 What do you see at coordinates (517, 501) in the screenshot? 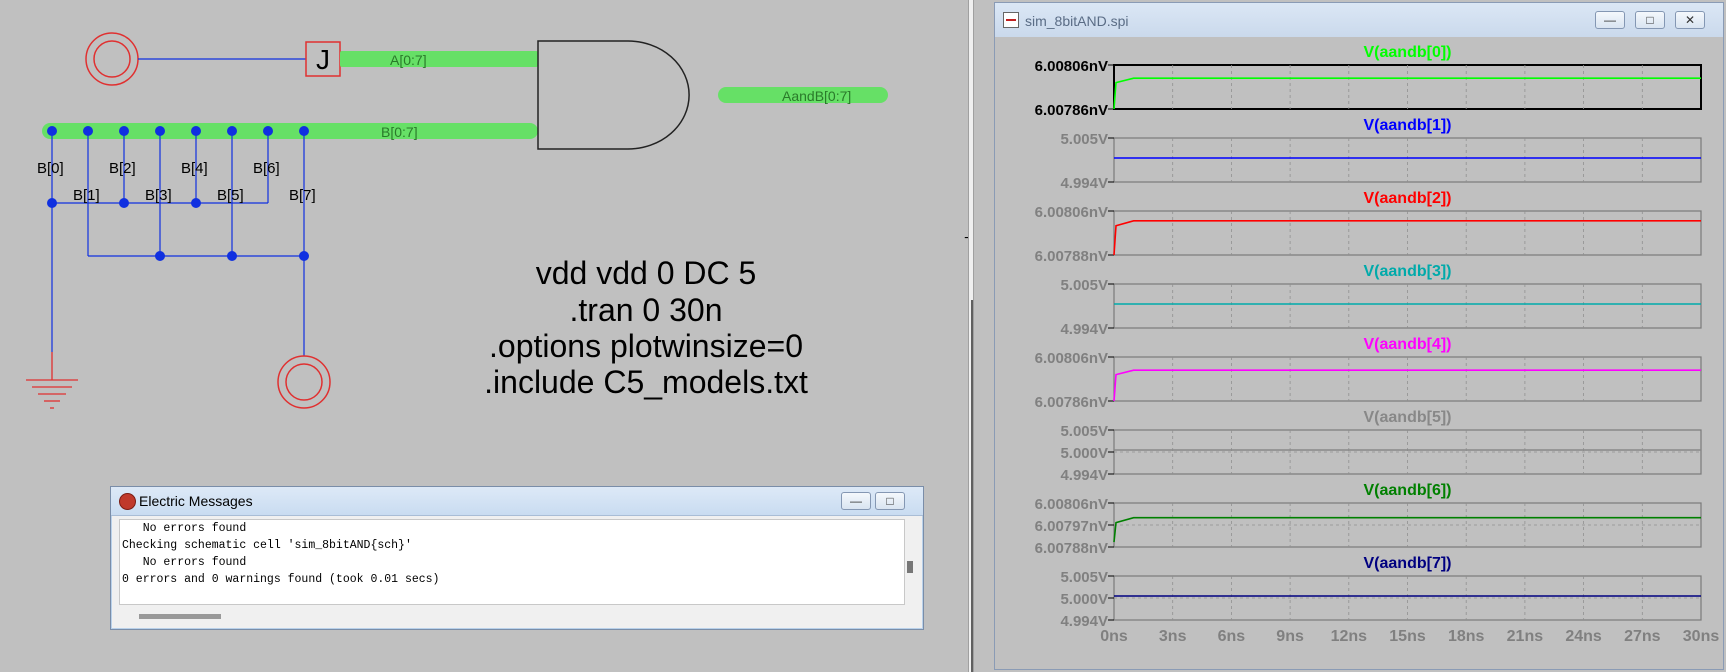
I see `messages-titlebar: Electric Messages — □` at bounding box center [517, 501].